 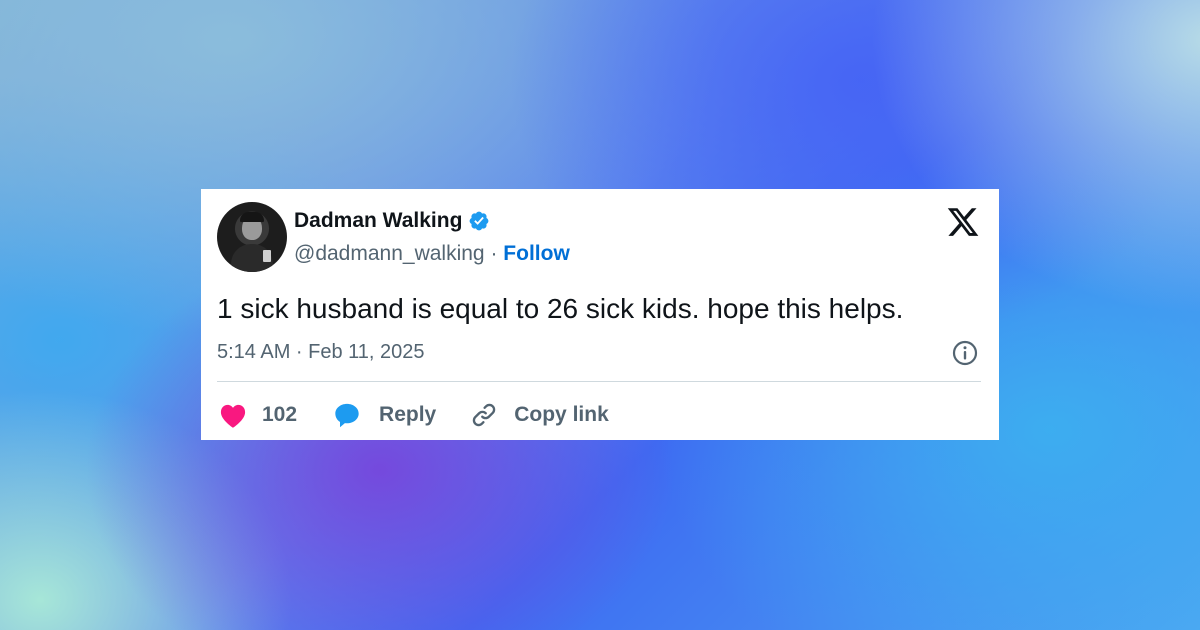 What do you see at coordinates (252, 217) in the screenshot?
I see `avatar-figure-cap` at bounding box center [252, 217].